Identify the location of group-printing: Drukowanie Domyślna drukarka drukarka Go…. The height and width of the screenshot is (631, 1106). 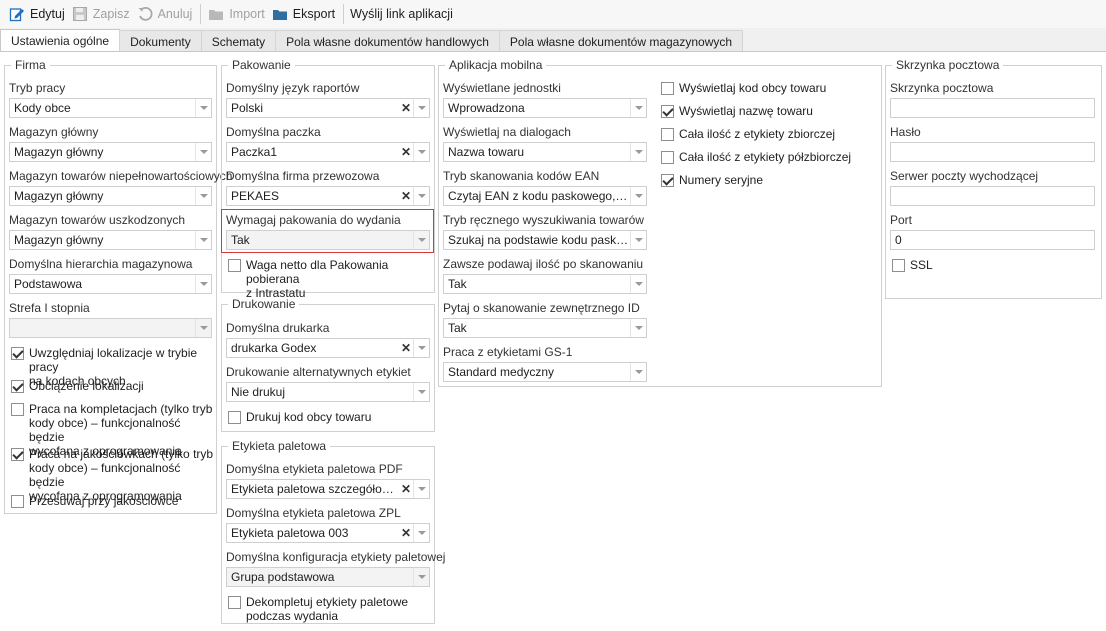
(328, 364).